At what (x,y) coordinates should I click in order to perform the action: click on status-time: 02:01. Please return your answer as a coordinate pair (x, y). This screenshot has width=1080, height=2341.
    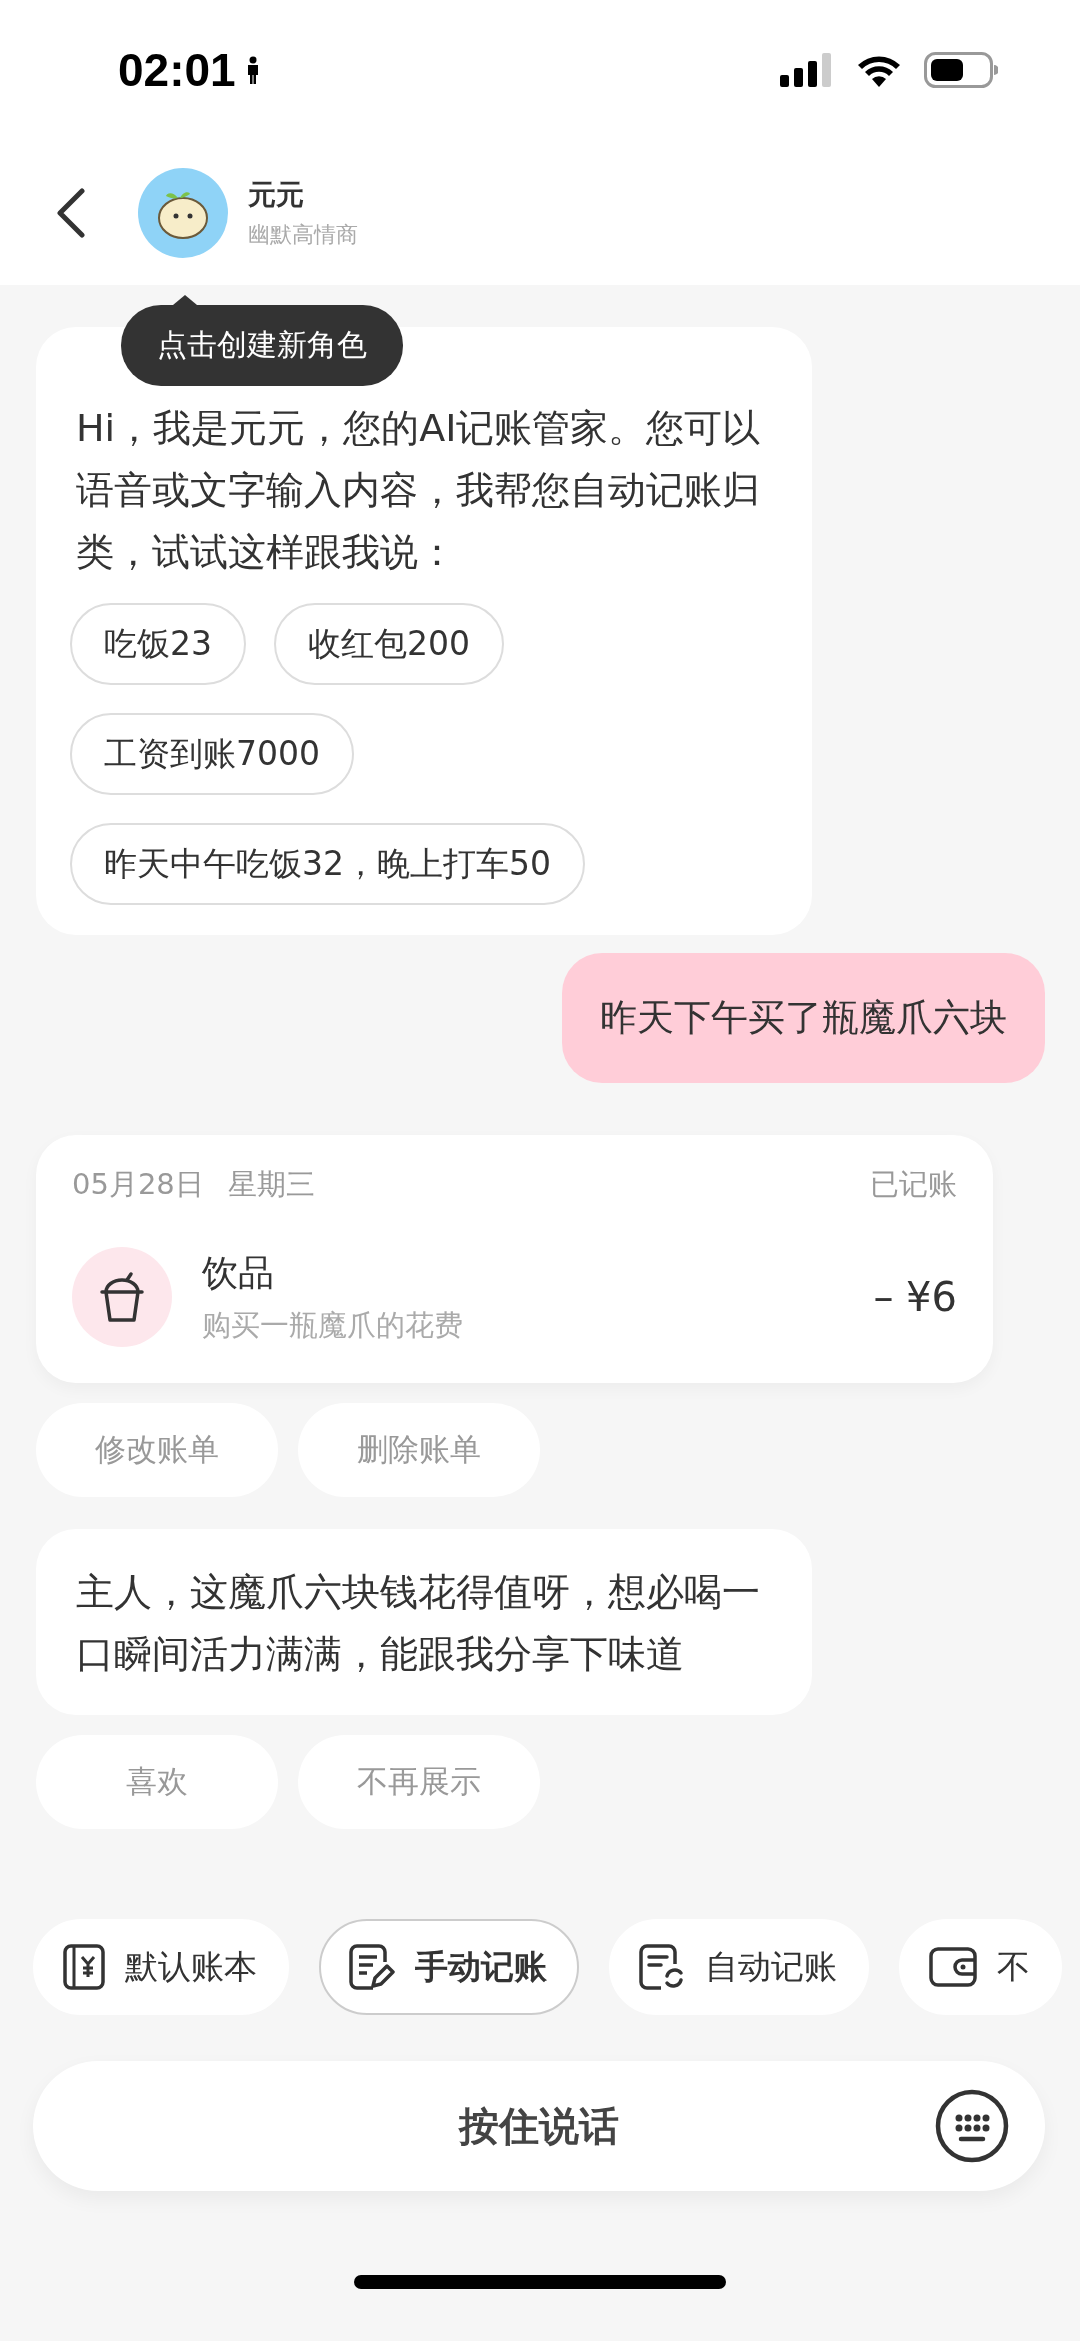
    Looking at the image, I should click on (177, 70).